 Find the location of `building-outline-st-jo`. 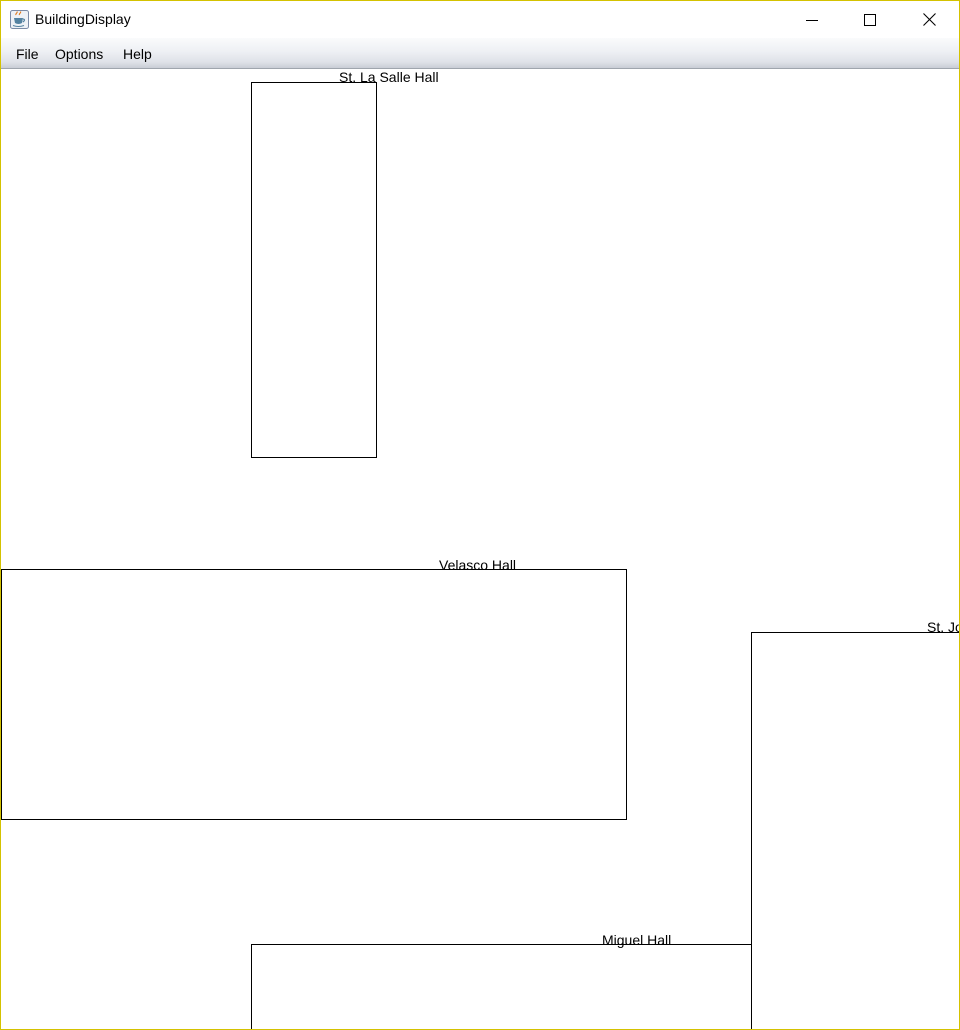

building-outline-st-jo is located at coordinates (855, 830).